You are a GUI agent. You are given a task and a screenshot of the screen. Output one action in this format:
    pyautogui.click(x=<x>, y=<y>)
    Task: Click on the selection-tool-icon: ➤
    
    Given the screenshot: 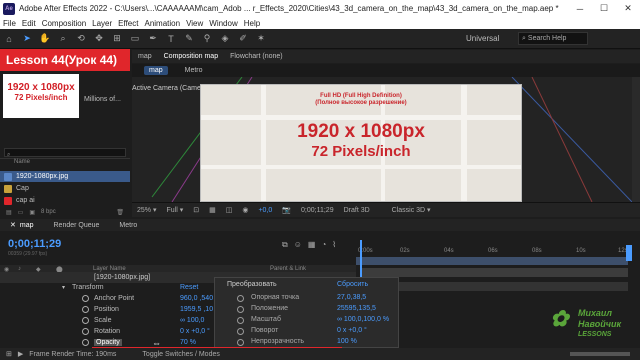 What is the action you would take?
    pyautogui.click(x=27, y=39)
    